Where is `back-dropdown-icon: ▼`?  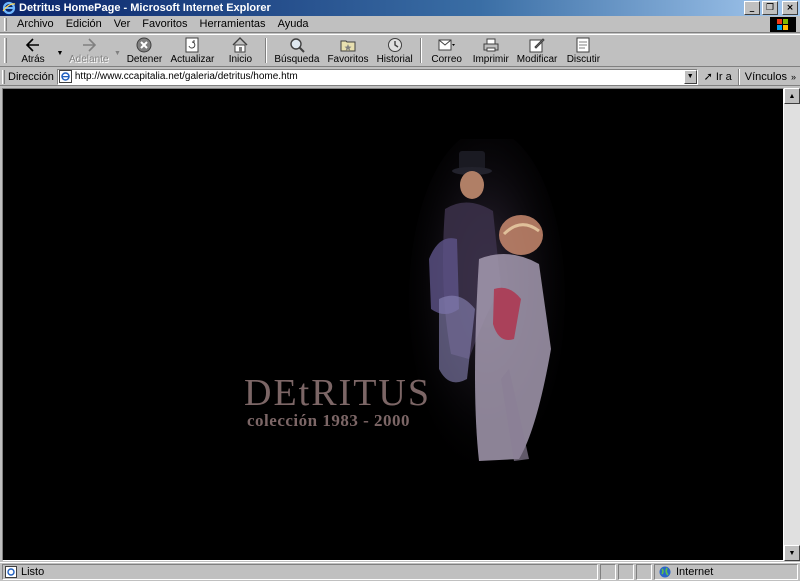
back-dropdown-icon: ▼ is located at coordinates (60, 50).